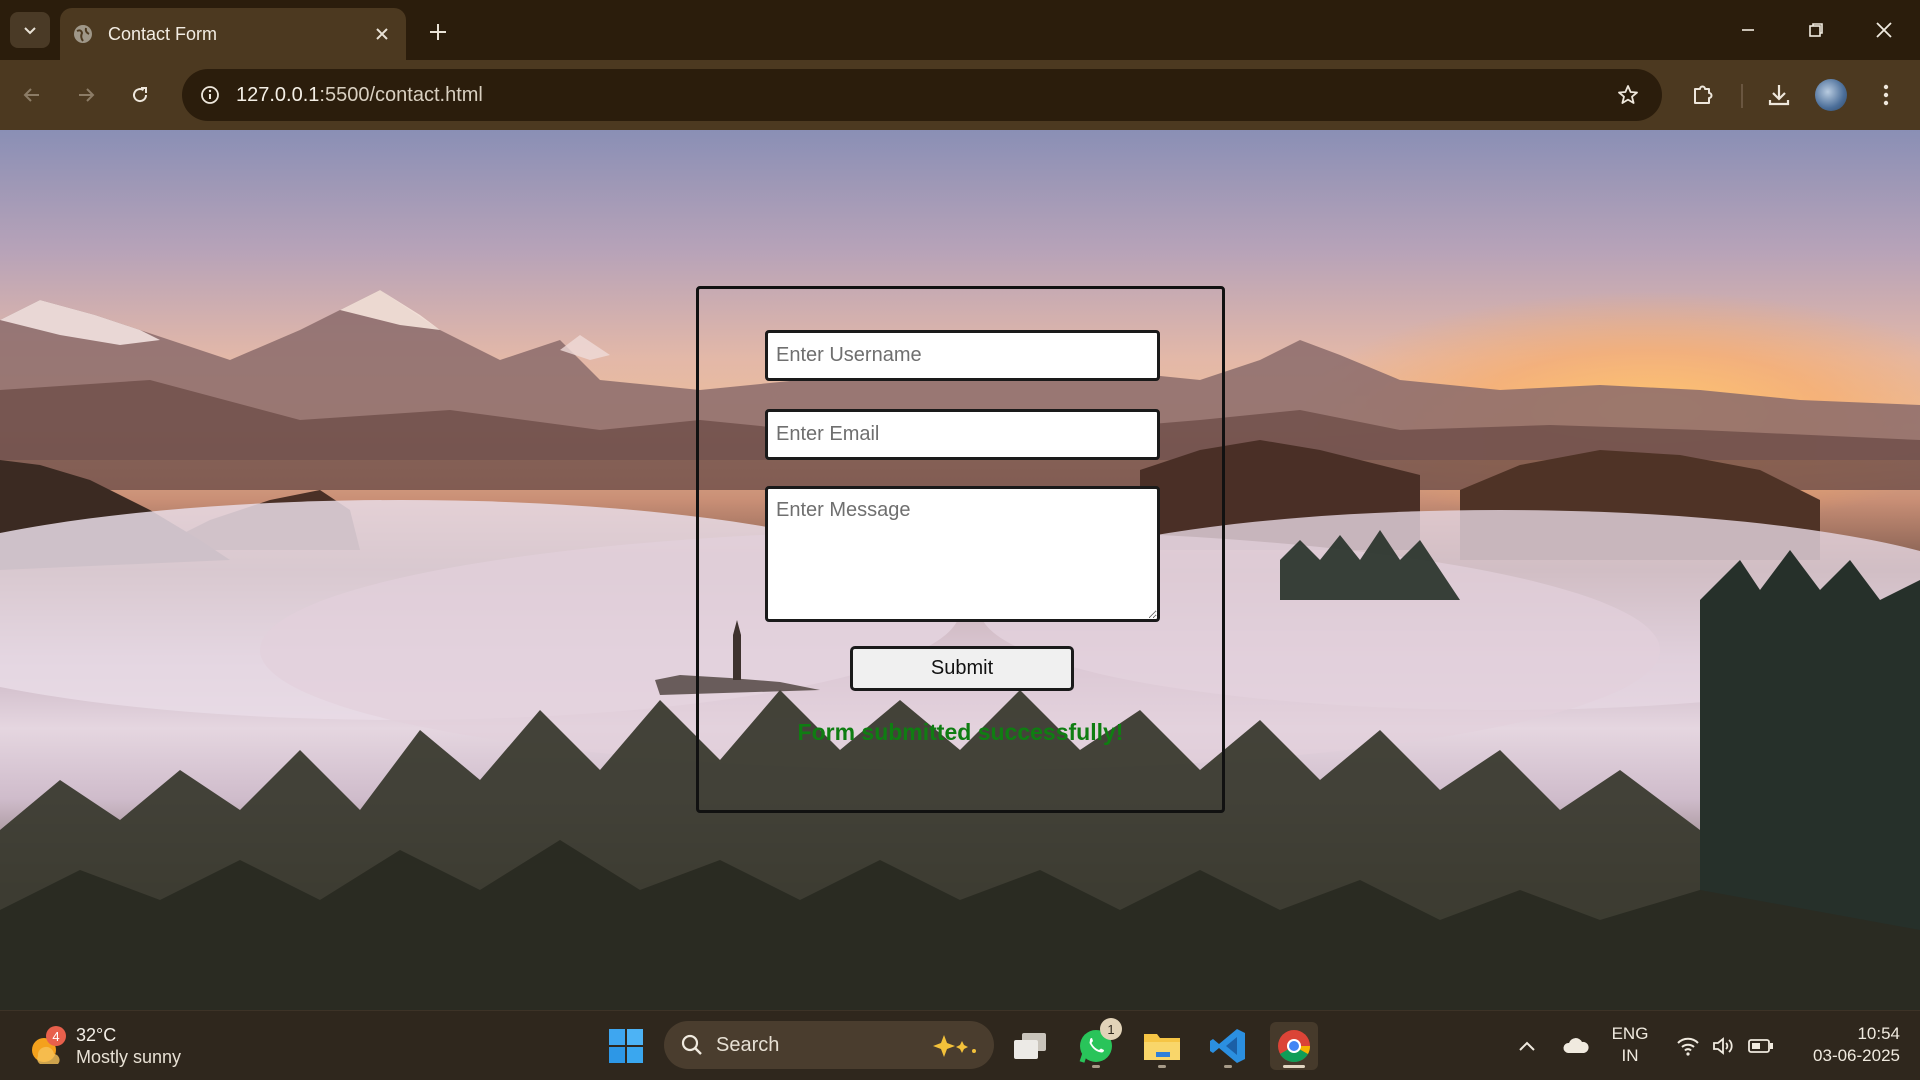  I want to click on search-icon, so click(691, 1044).